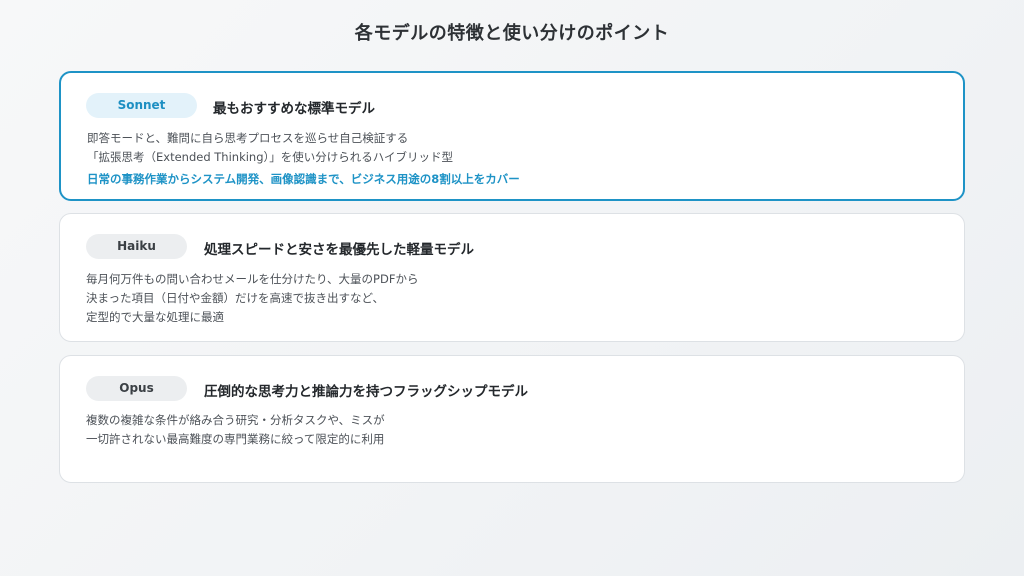 The height and width of the screenshot is (576, 1024). What do you see at coordinates (339, 250) in the screenshot?
I see `card-heading: 処理スピードと安さを最優先した軽量モデル` at bounding box center [339, 250].